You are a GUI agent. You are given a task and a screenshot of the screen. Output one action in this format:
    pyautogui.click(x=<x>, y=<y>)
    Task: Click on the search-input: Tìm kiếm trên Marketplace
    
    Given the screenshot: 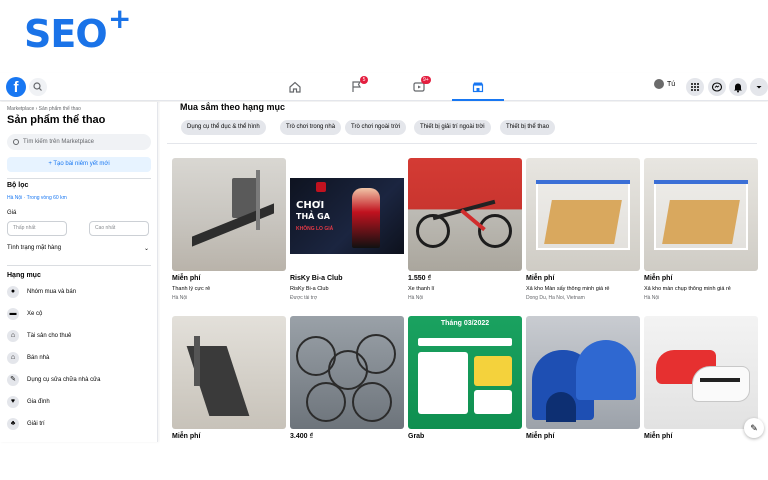 What is the action you would take?
    pyautogui.click(x=79, y=142)
    